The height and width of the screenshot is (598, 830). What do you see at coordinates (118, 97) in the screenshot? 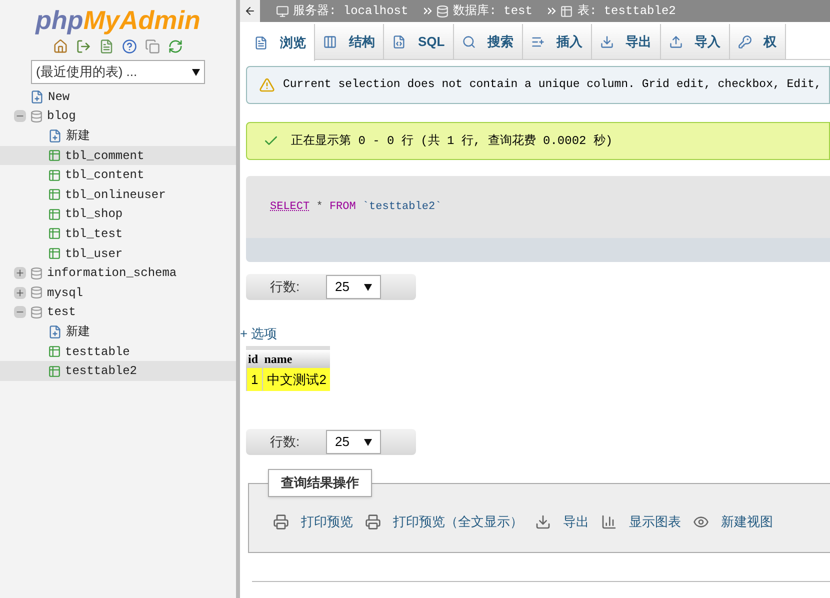
I see `tree-item: New` at bounding box center [118, 97].